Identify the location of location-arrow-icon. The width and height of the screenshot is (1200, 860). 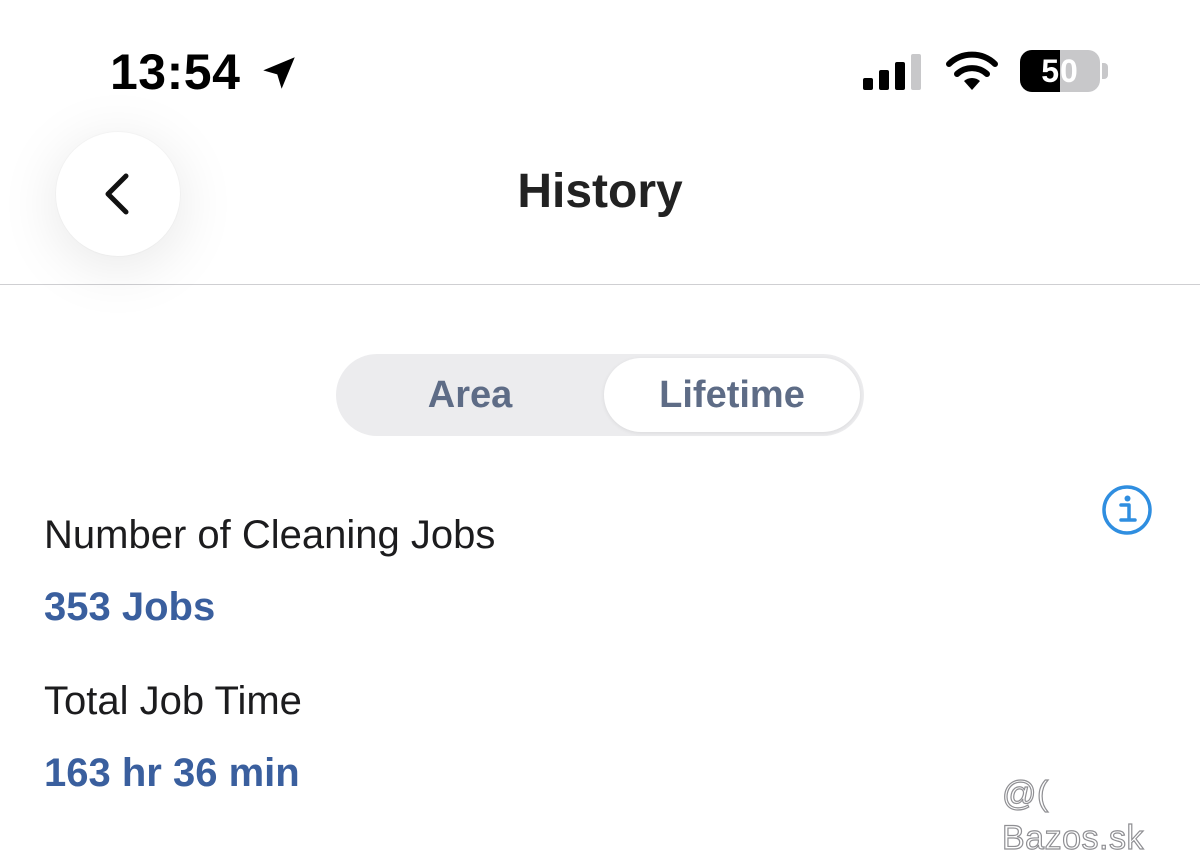
(279, 73).